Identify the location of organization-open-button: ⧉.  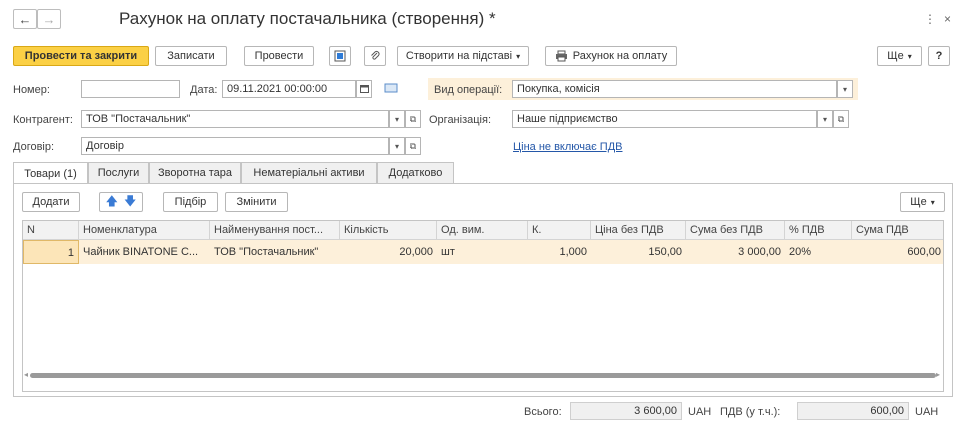
(841, 119).